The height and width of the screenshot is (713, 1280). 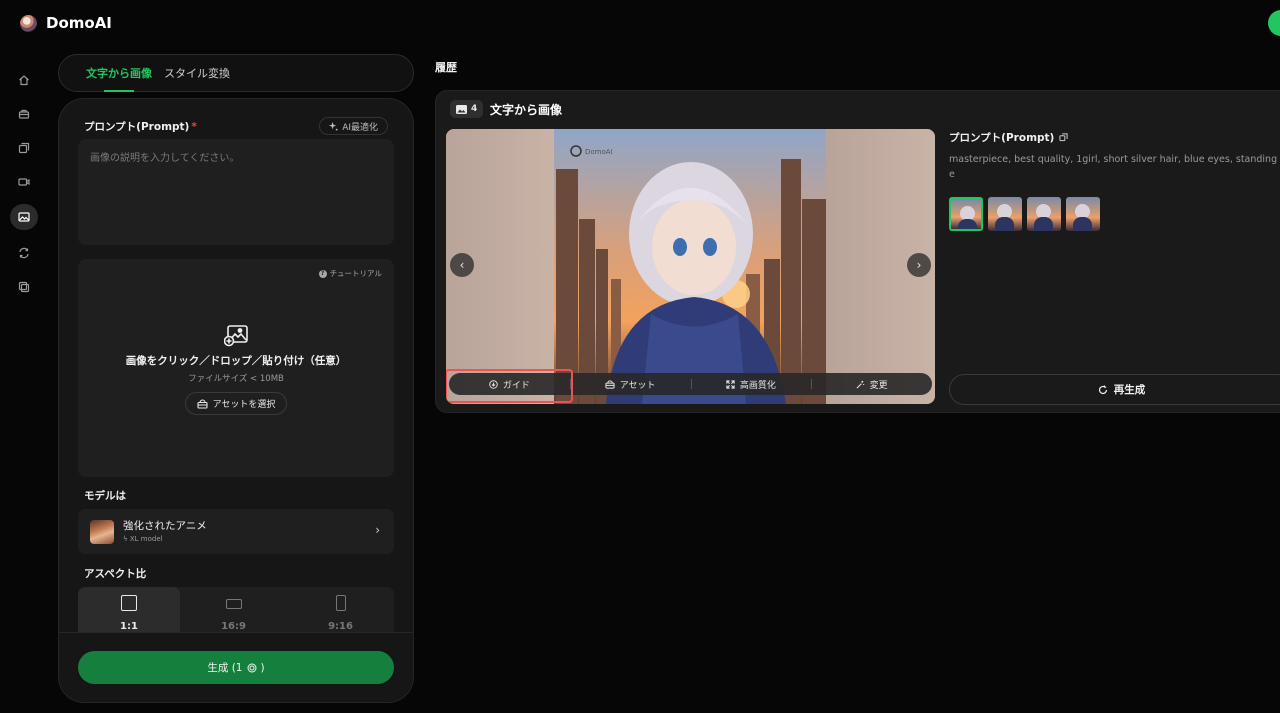 I want to click on previous-image-button: ‹, so click(x=462, y=265).